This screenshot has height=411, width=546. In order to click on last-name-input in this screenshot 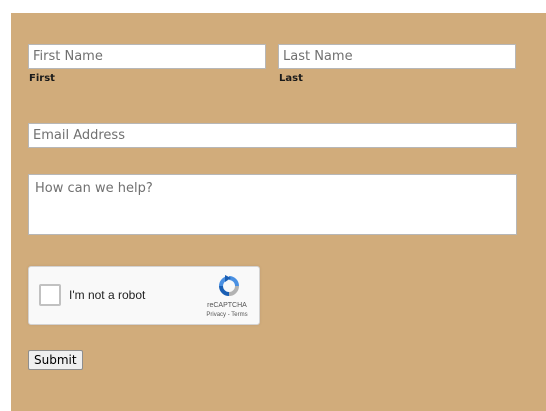, I will do `click(397, 56)`.